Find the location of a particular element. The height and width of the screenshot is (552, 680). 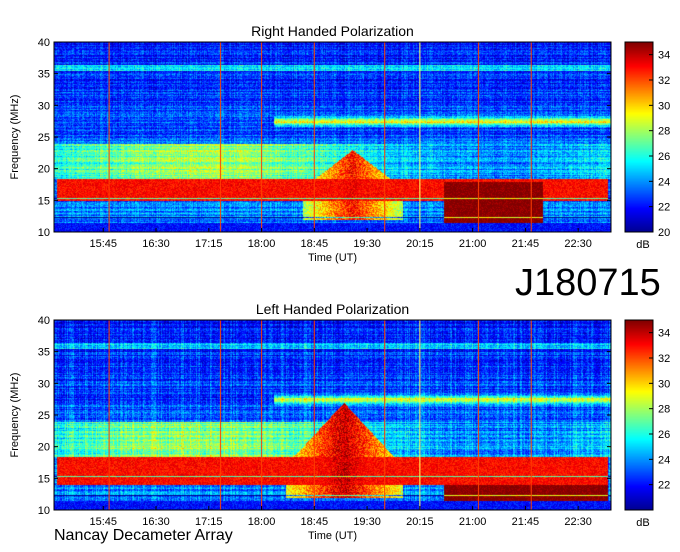

x-tick-label: 17:15 is located at coordinates (209, 244).